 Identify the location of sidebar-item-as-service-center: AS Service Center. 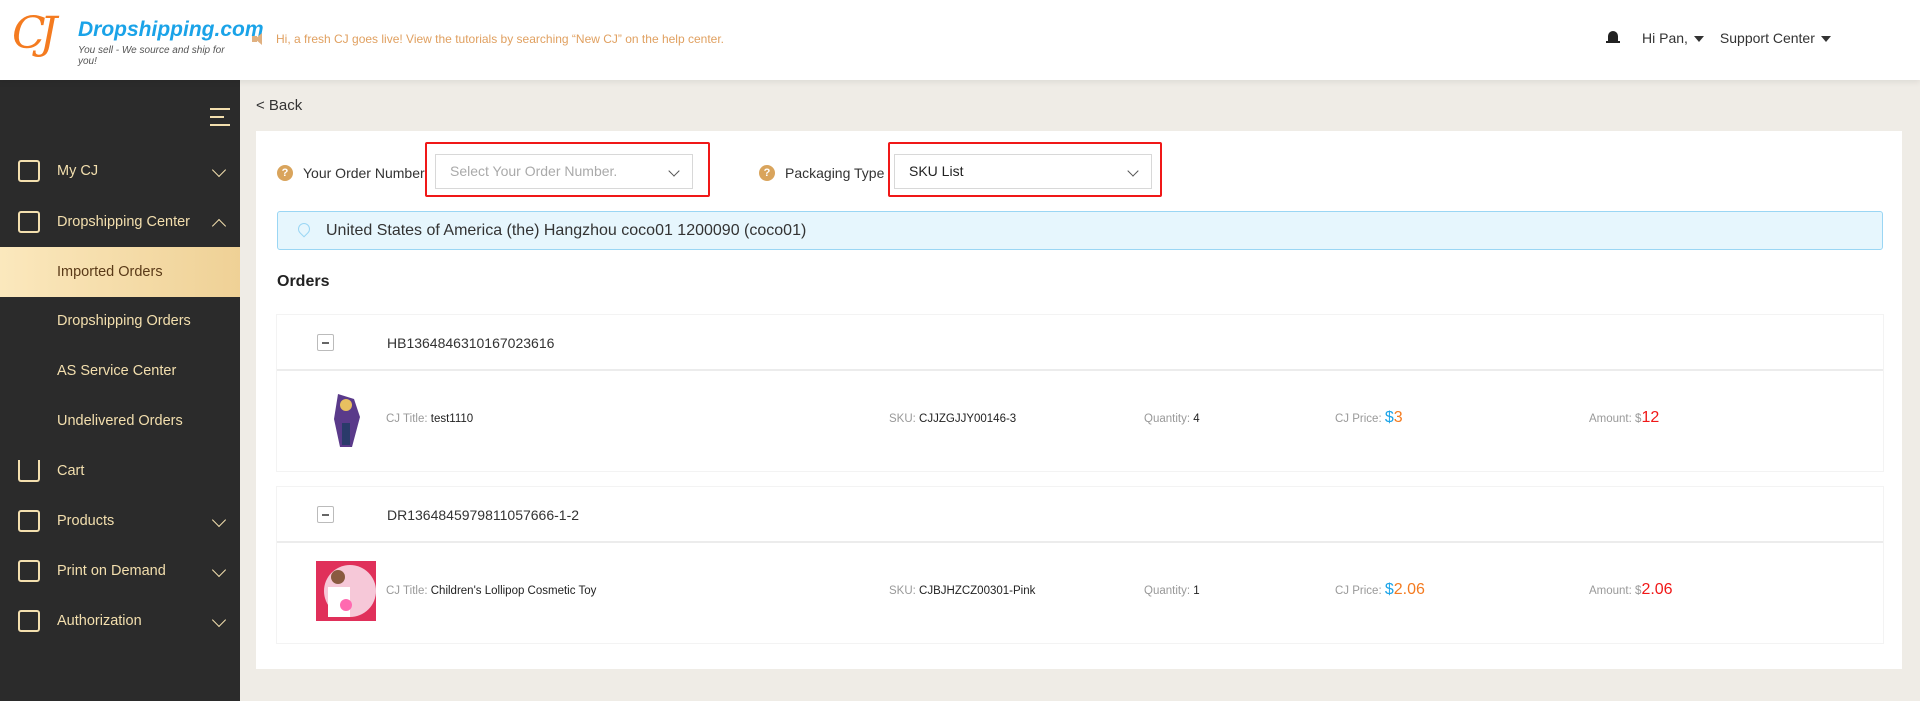
(120, 371).